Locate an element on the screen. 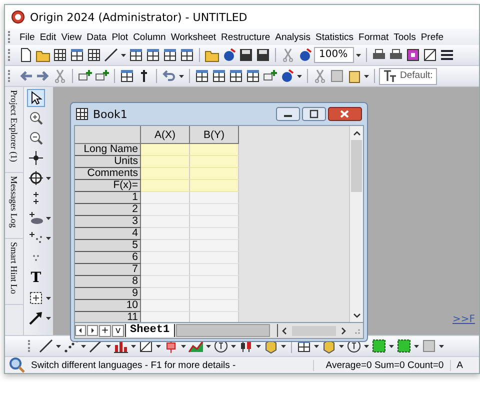 This screenshot has height=402, width=480. status-stats: Average=0 Sum=0 Count=0 is located at coordinates (378, 365).